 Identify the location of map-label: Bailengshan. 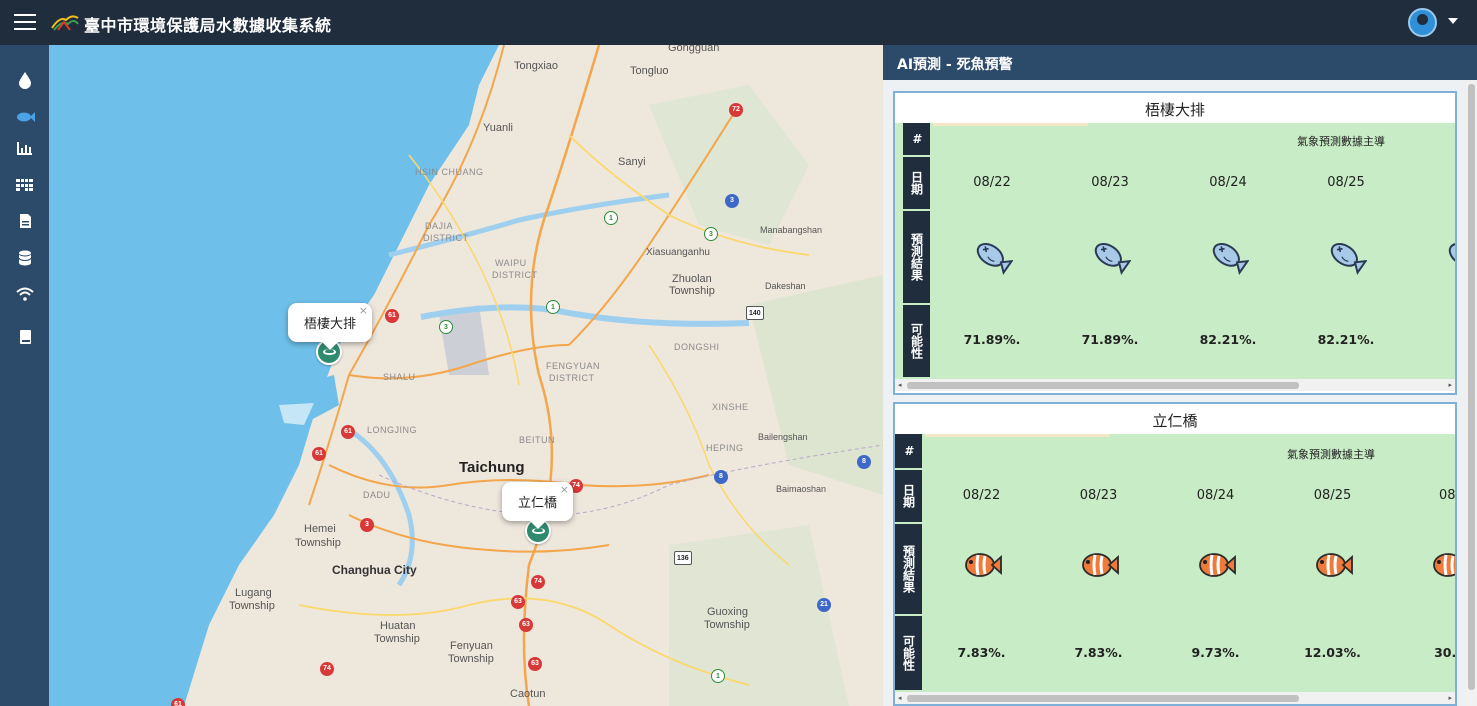
(783, 437).